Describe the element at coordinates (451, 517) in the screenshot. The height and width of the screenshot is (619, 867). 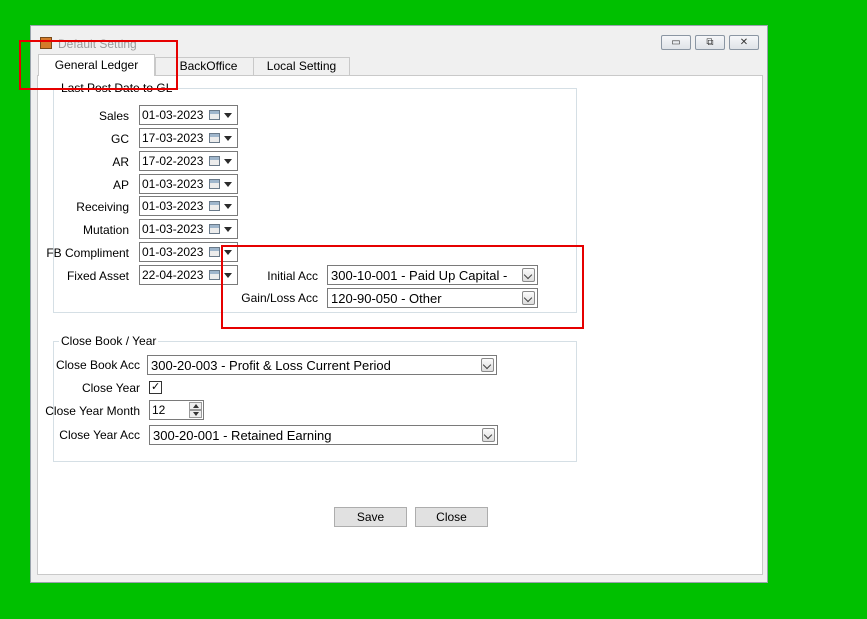
I see `close-button: Close` at that location.